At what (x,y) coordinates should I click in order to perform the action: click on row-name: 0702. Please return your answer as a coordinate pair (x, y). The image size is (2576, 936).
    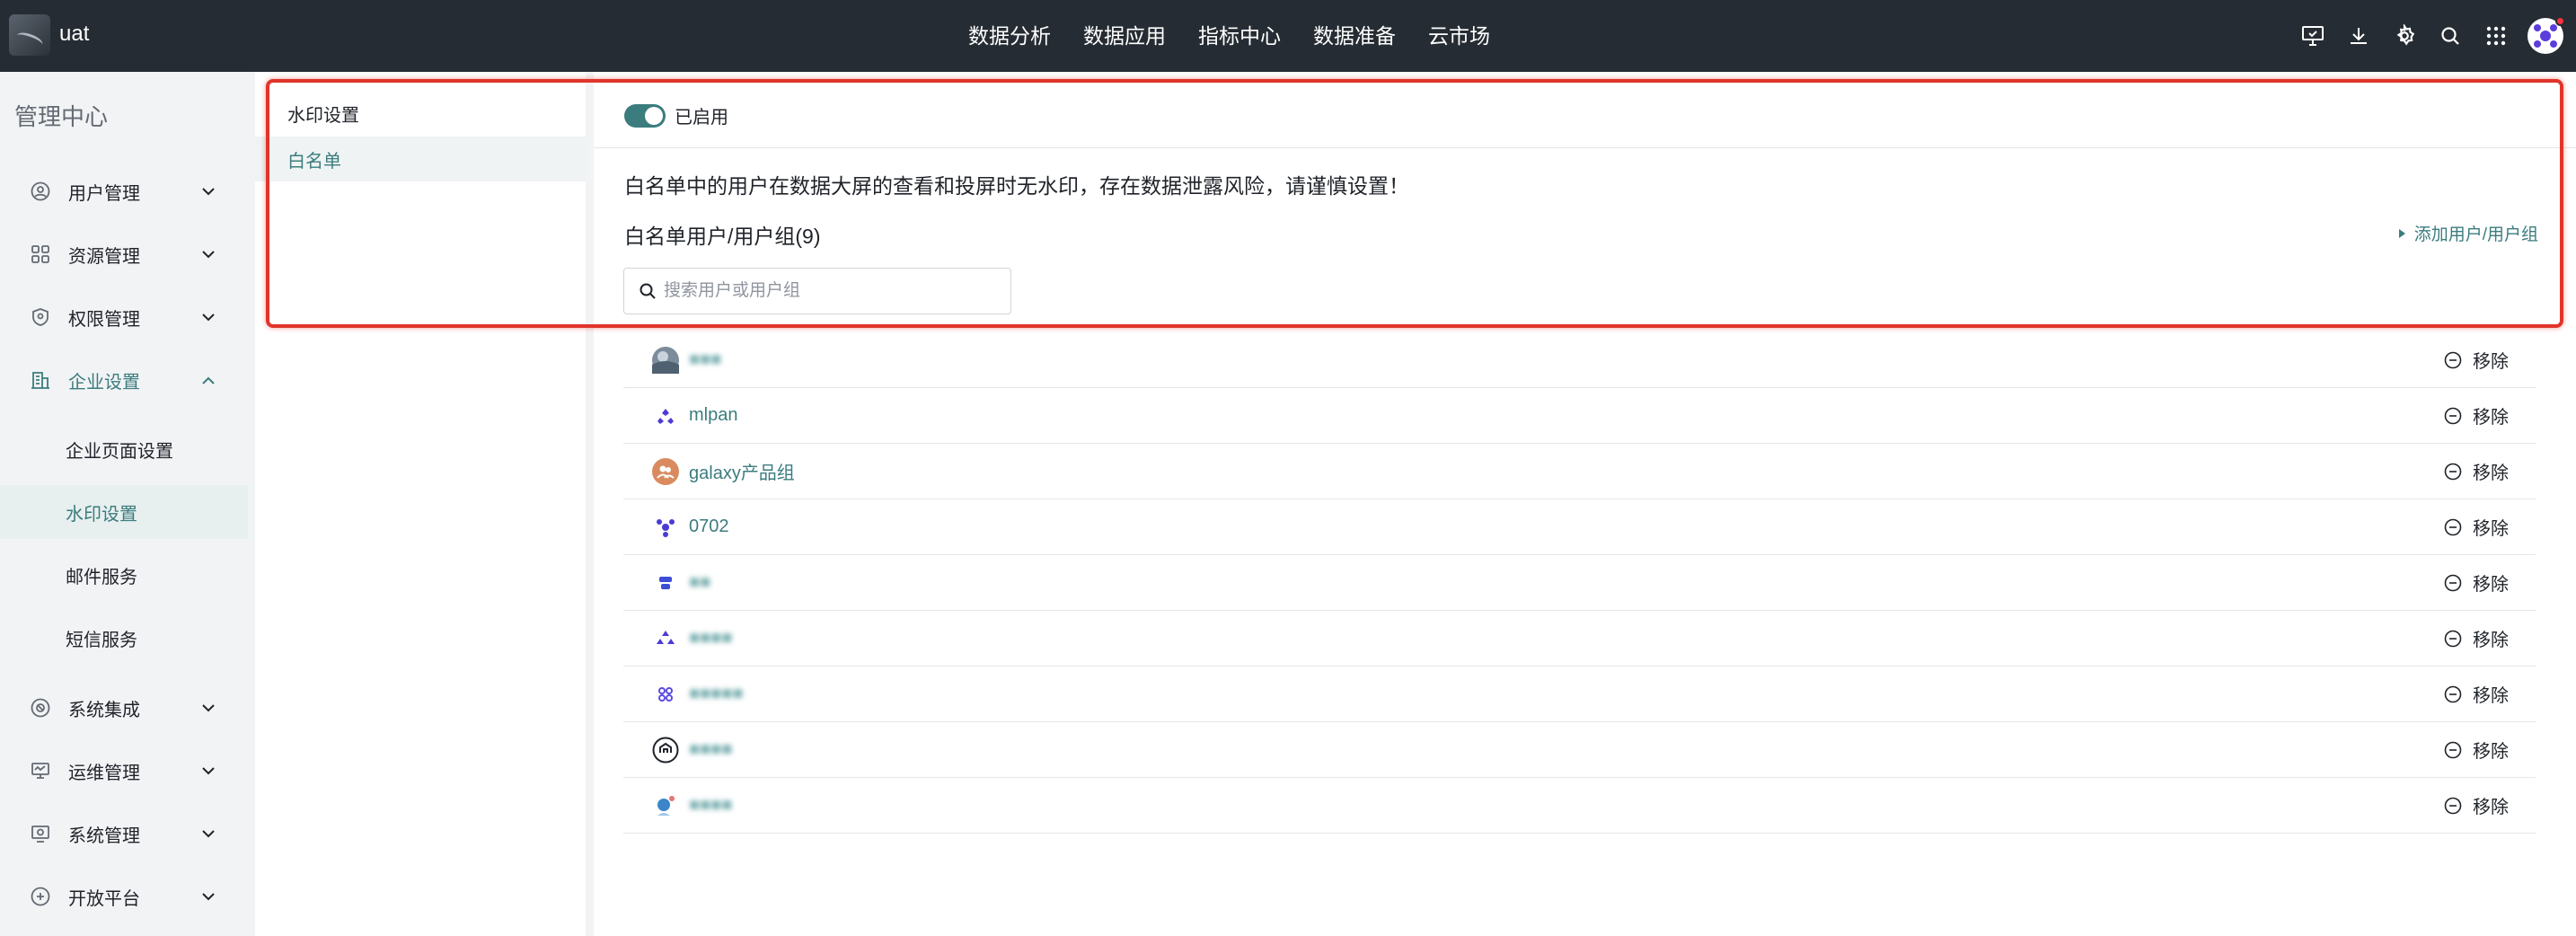
    Looking at the image, I should click on (709, 527).